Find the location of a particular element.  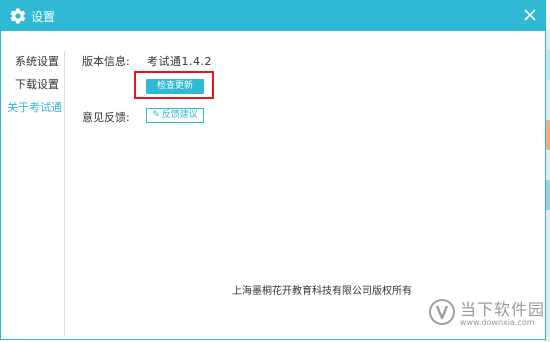

gear-icon is located at coordinates (18, 16).